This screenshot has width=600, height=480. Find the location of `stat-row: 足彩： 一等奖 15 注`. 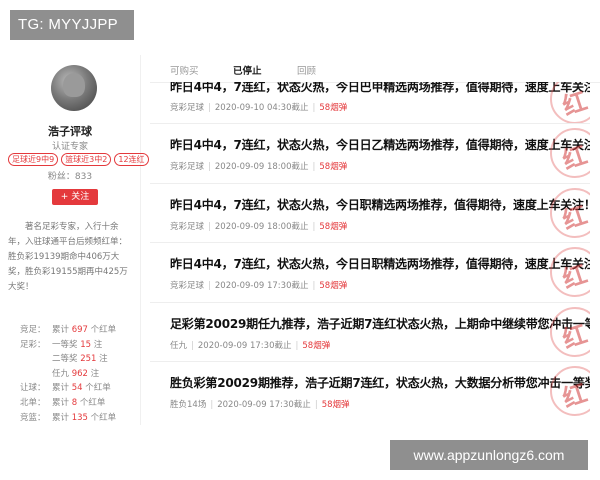

stat-row: 足彩： 一等奖 15 注 is located at coordinates (80, 345).